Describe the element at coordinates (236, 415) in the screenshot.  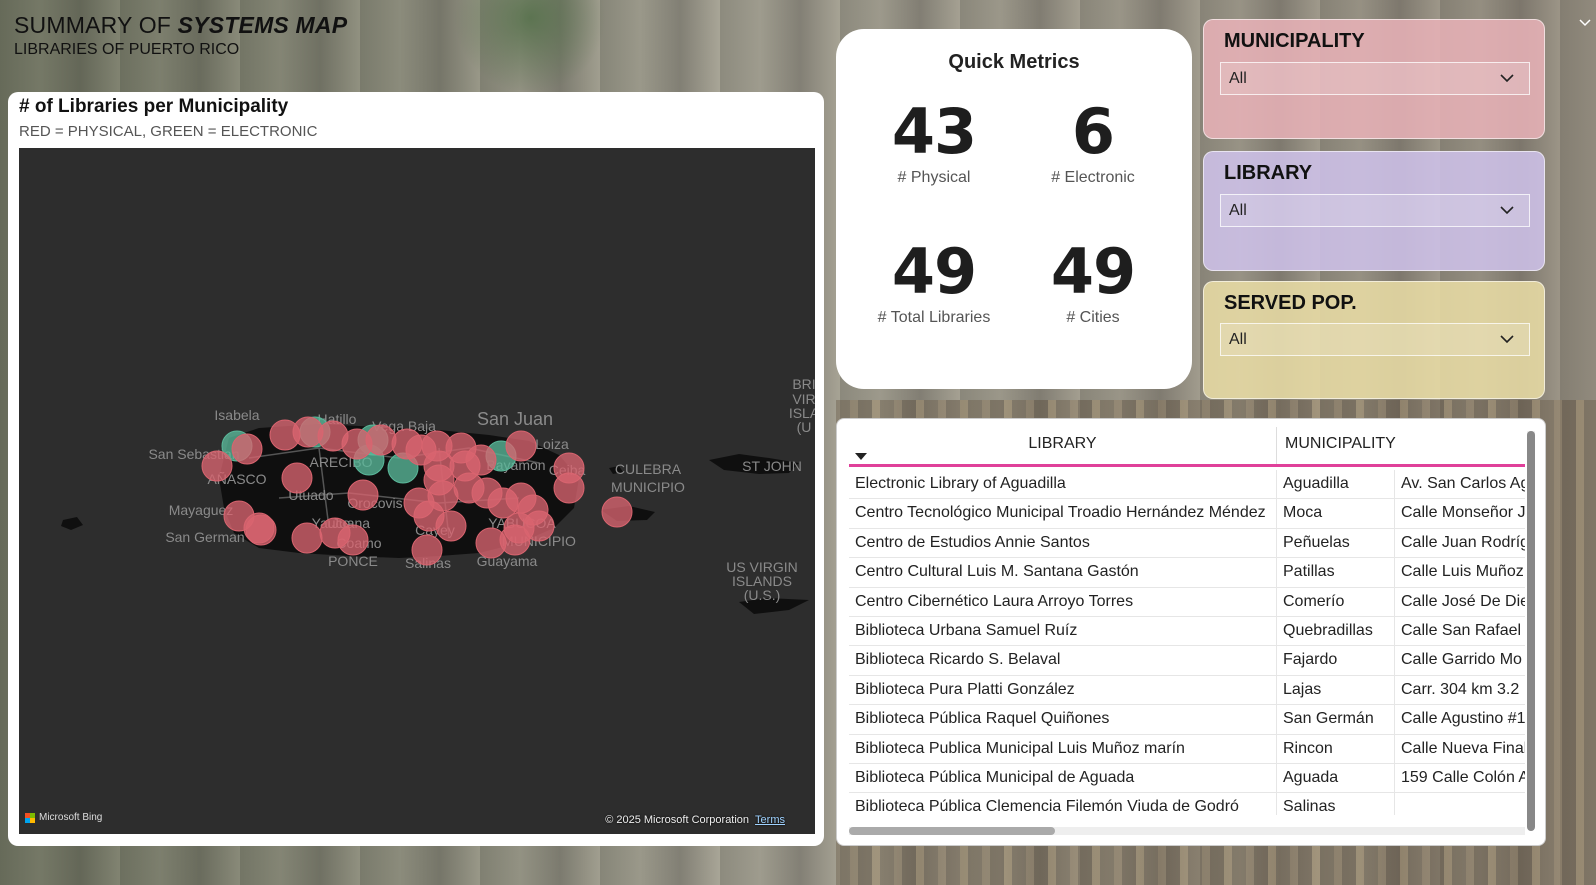
I see `map-place-label: Isabela` at that location.